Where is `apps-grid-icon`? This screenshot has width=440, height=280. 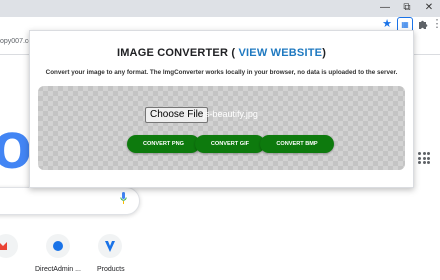 apps-grid-icon is located at coordinates (424, 158).